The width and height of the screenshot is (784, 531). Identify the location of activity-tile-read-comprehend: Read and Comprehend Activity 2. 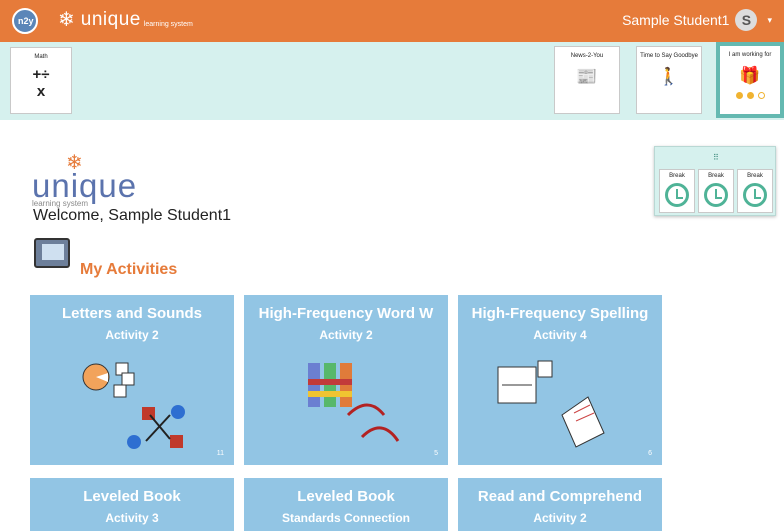
(560, 504).